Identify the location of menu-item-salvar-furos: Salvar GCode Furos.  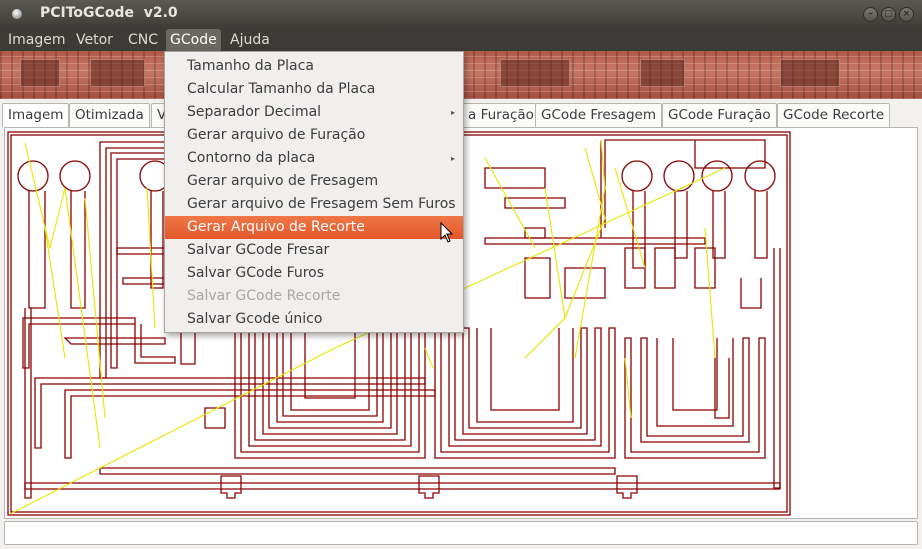
(314, 273).